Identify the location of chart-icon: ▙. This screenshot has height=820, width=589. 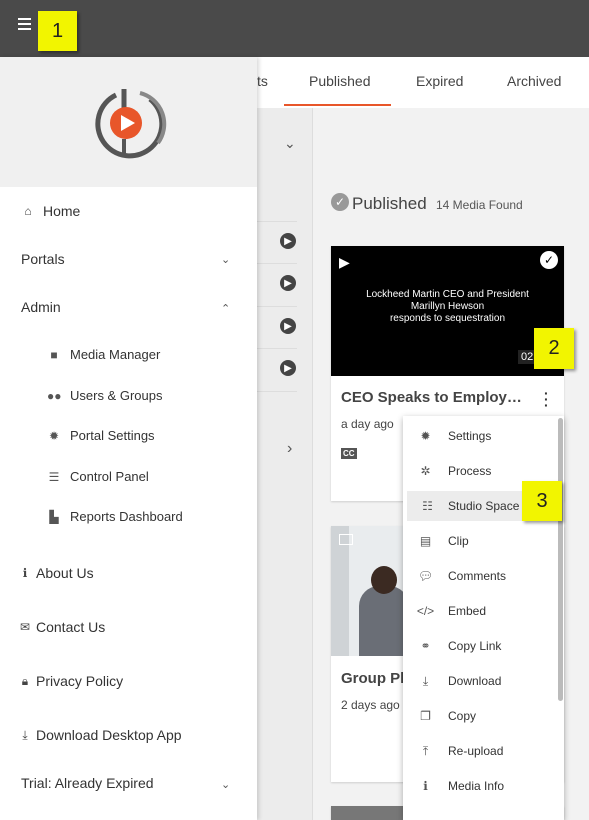
(54, 516).